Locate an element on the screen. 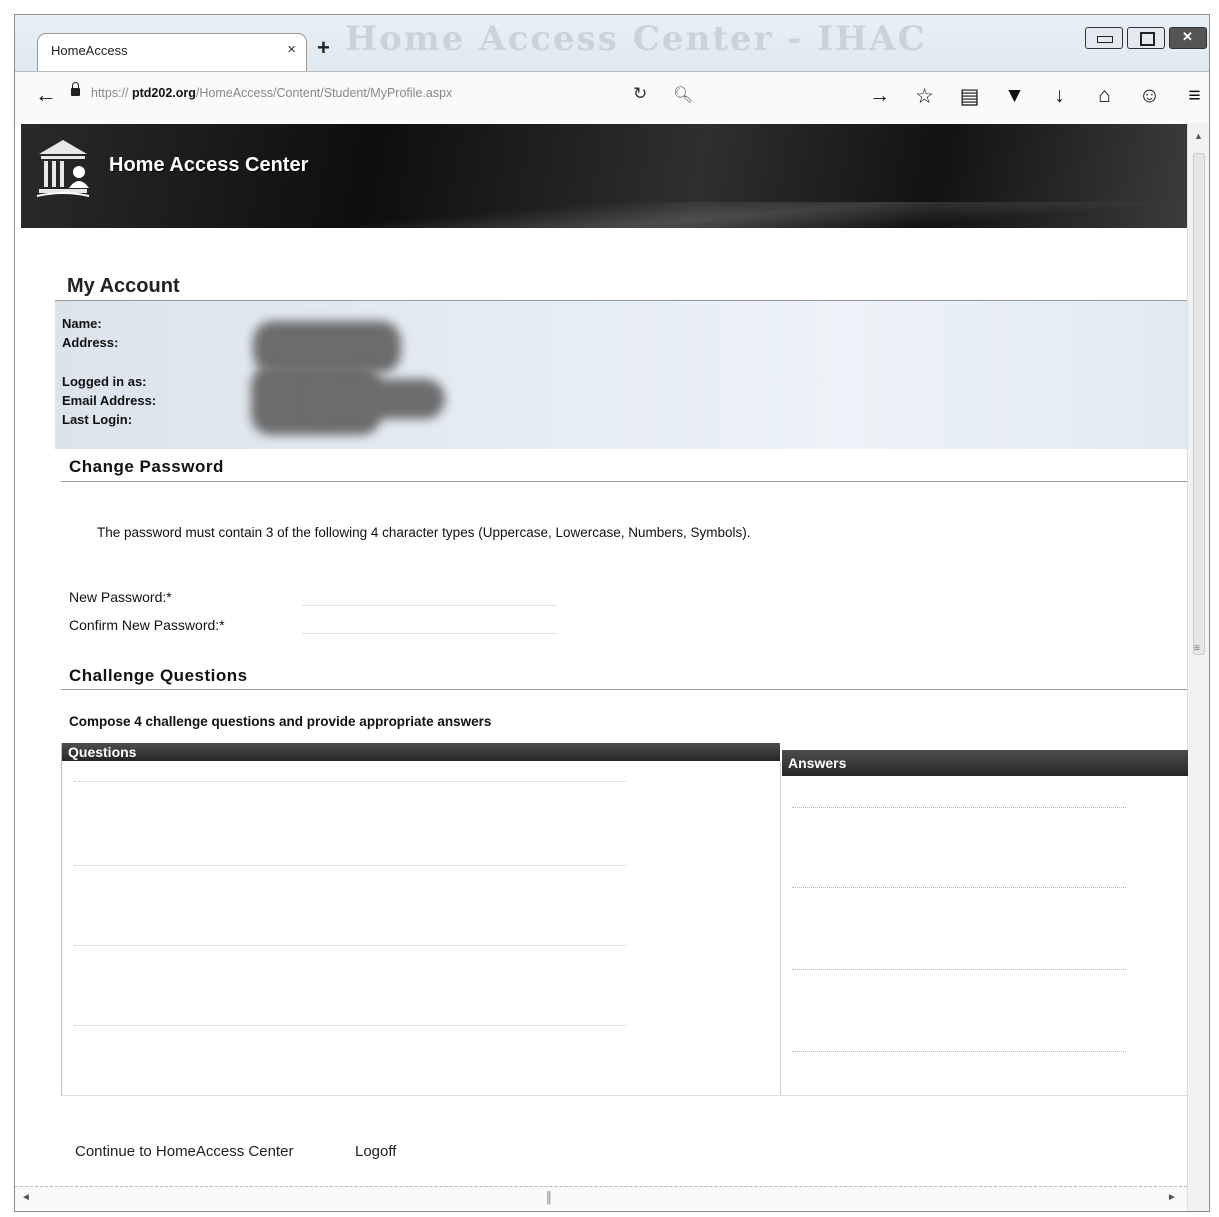 The height and width of the screenshot is (1217, 1219). email-label: Email Address: is located at coordinates (109, 400).